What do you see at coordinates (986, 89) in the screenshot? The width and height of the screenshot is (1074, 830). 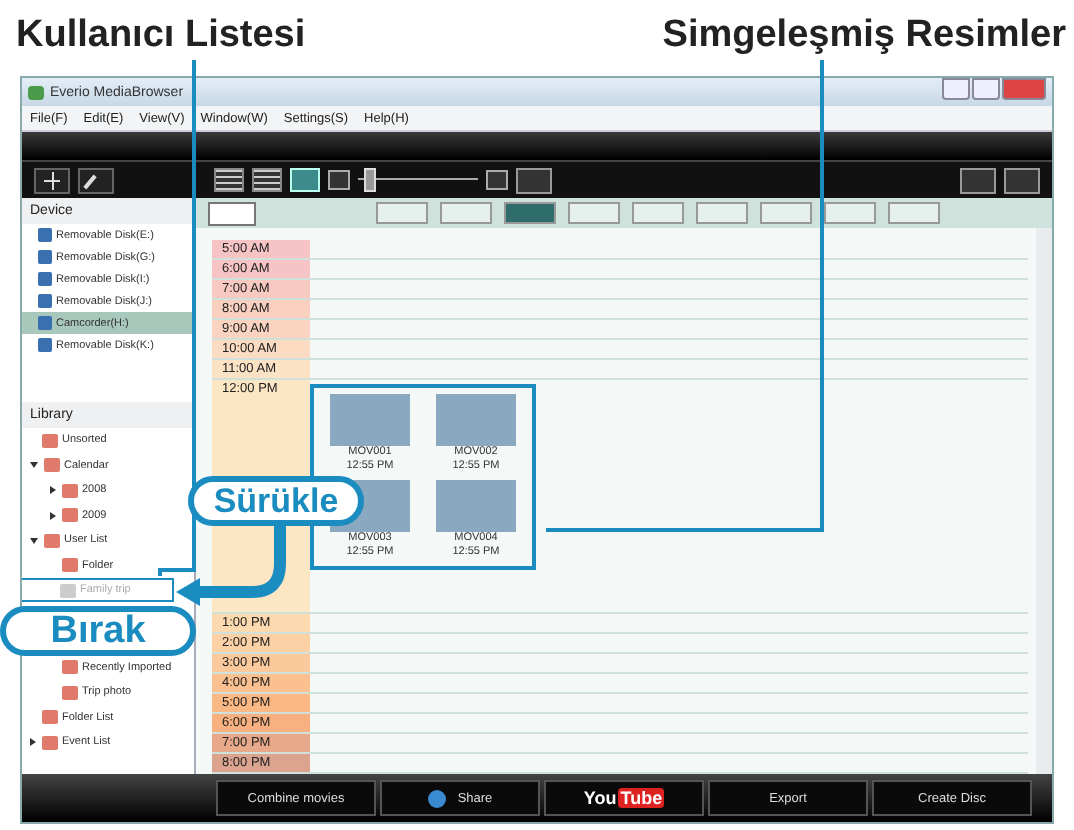 I see `maximize-button` at bounding box center [986, 89].